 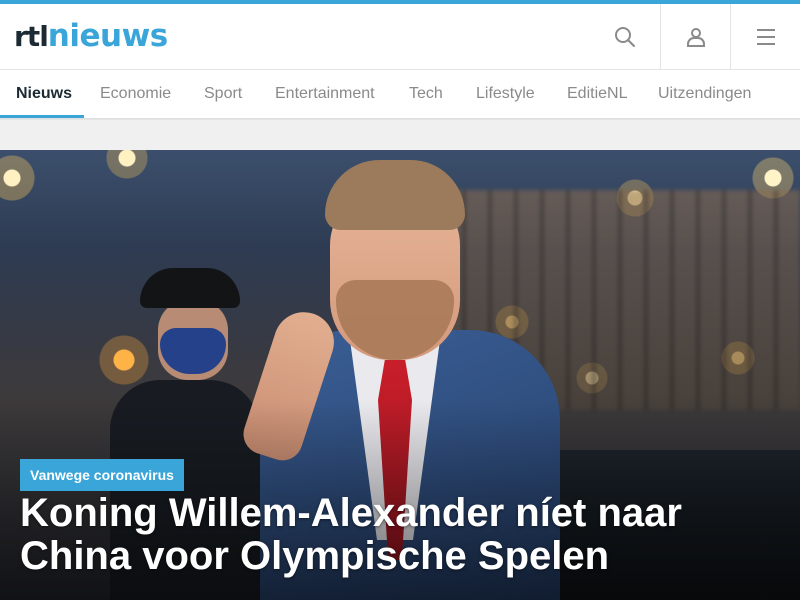 I want to click on site-header: rtl nieuws, so click(x=400, y=37).